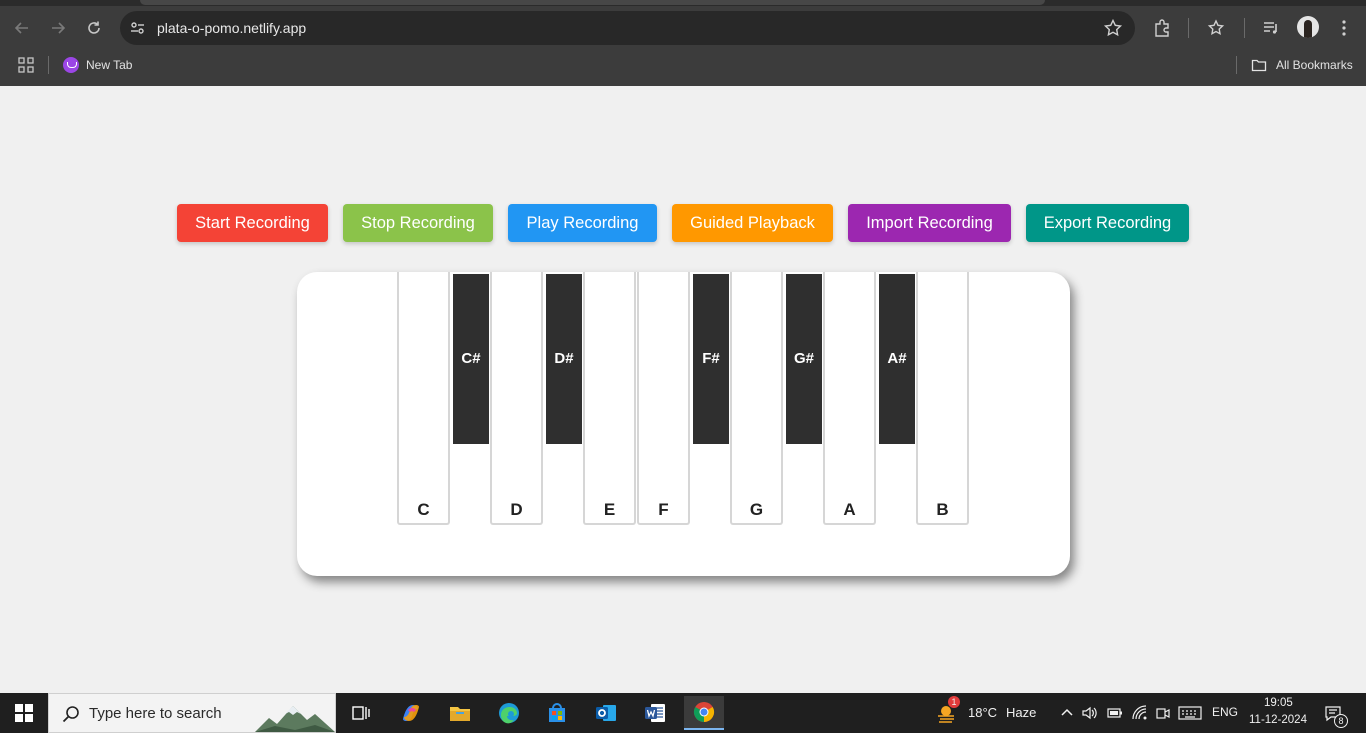  I want to click on all-bookmarks-label: All Bookmarks, so click(1314, 65).